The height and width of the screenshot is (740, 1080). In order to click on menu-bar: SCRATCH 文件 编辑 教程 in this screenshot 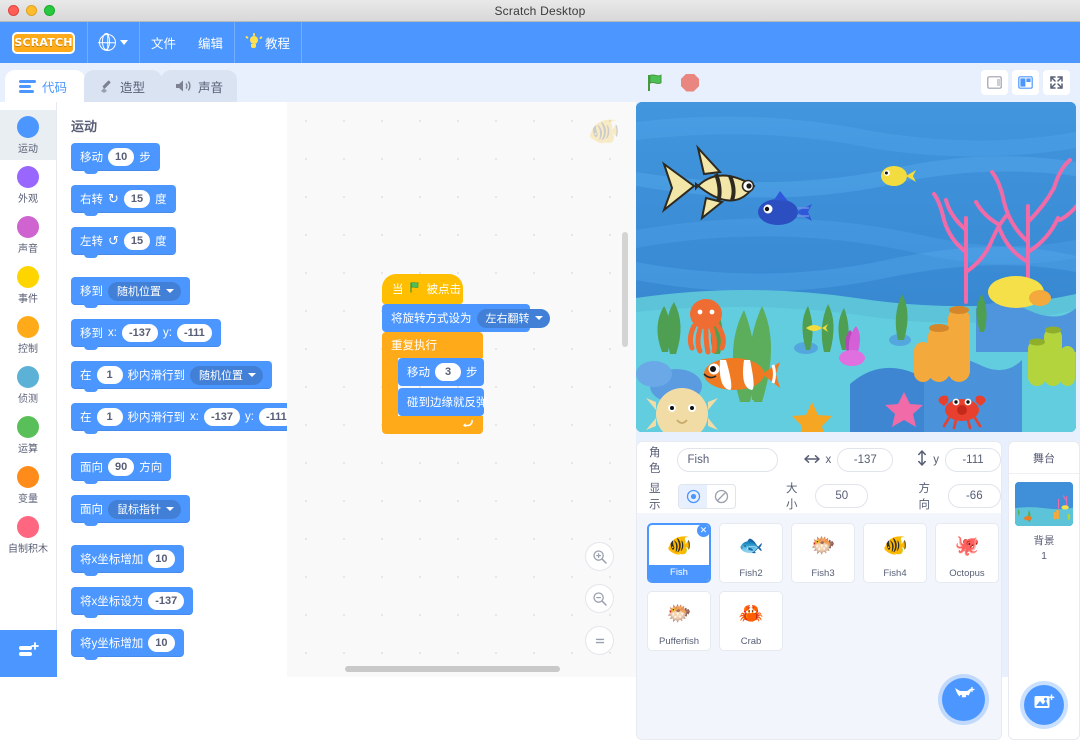, I will do `click(540, 42)`.